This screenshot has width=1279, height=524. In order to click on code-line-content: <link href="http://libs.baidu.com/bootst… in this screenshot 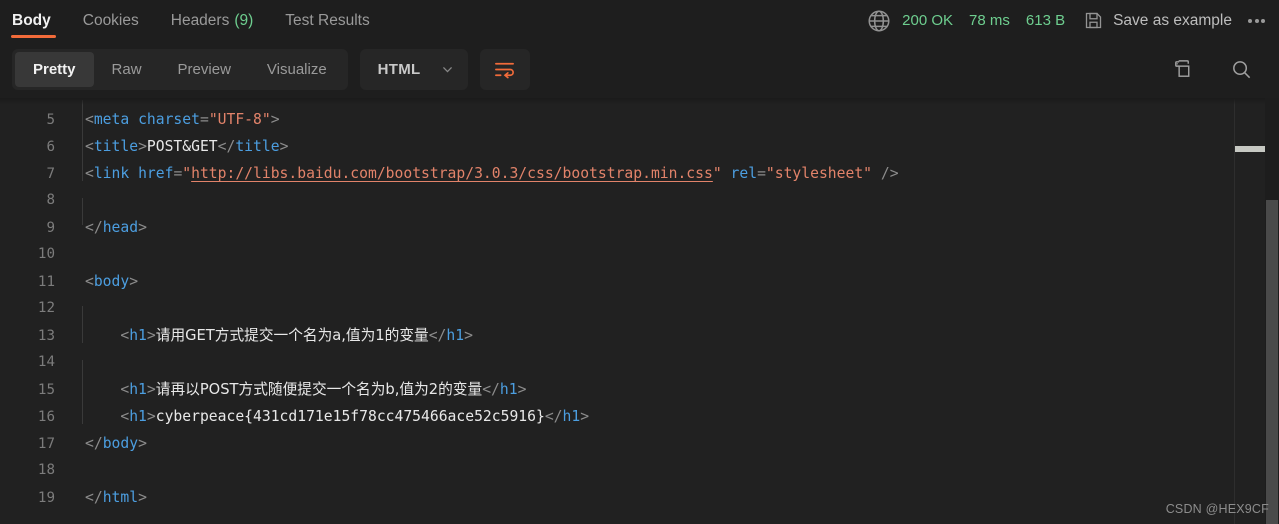, I will do `click(485, 170)`.